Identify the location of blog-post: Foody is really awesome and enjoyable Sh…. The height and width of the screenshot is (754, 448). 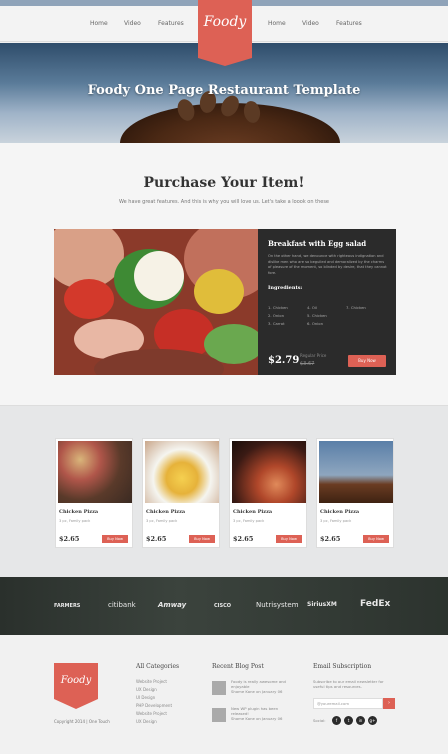
(263, 686).